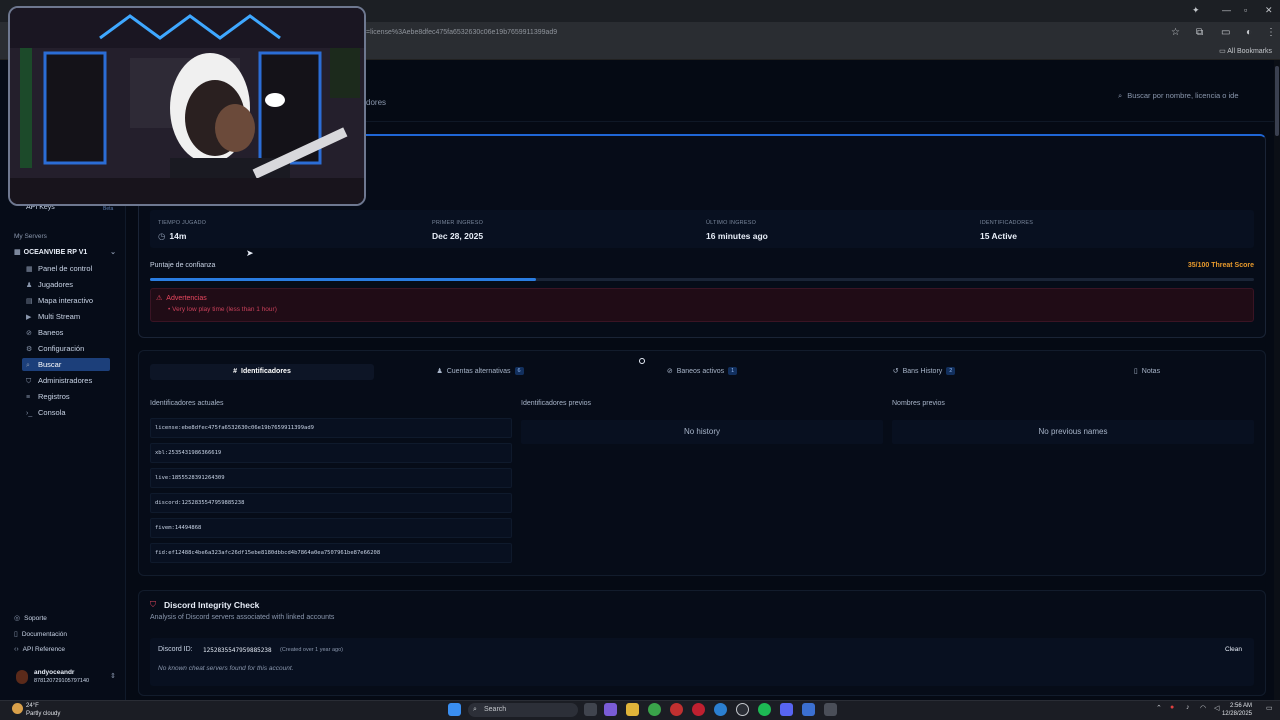 This screenshot has width=1280, height=720. I want to click on all-bookmarks-link: ▭ All Bookmarks, so click(1245, 51).